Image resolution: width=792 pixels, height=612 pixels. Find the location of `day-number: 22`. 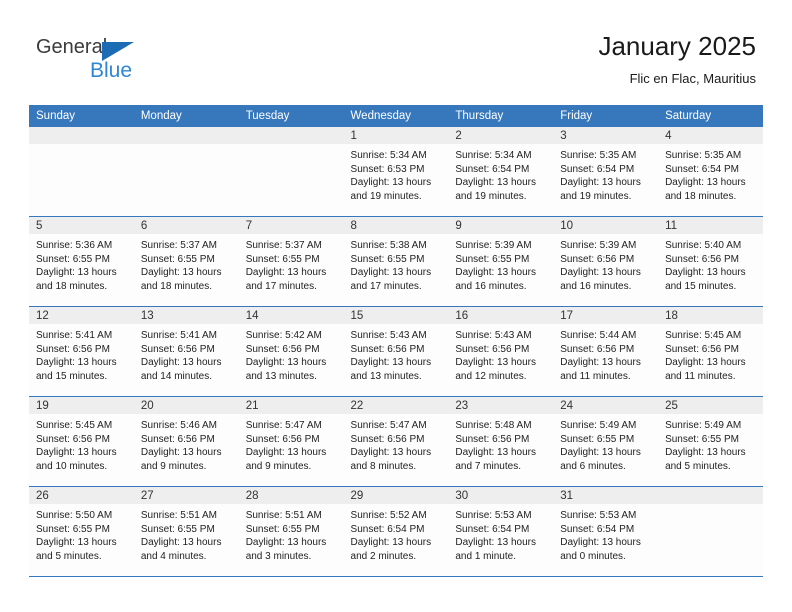

day-number: 22 is located at coordinates (396, 405).